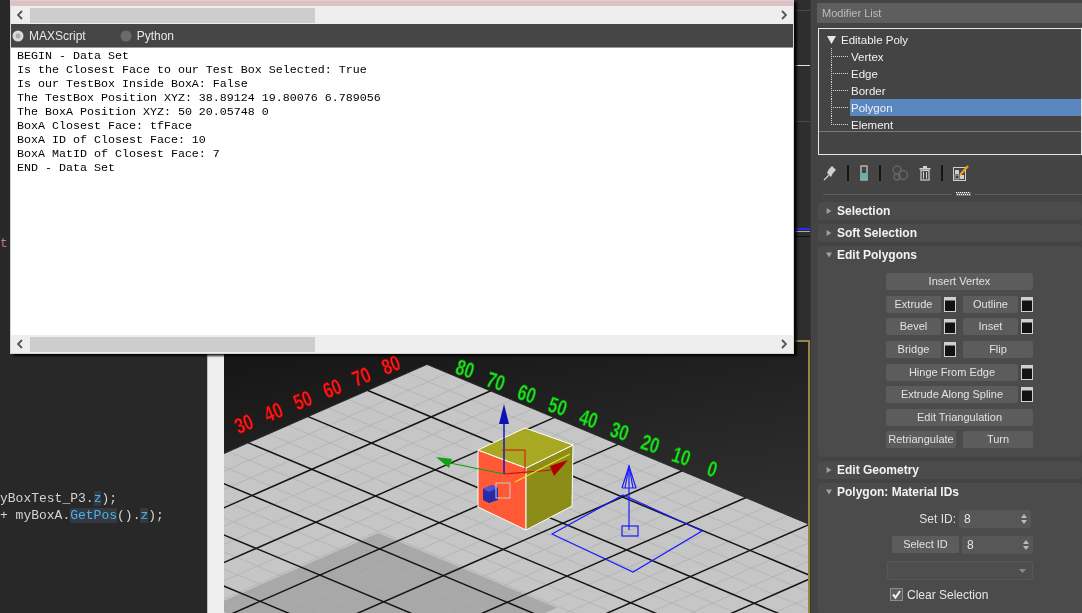 The height and width of the screenshot is (613, 1082). I want to click on scene-number: 20, so click(650, 444).